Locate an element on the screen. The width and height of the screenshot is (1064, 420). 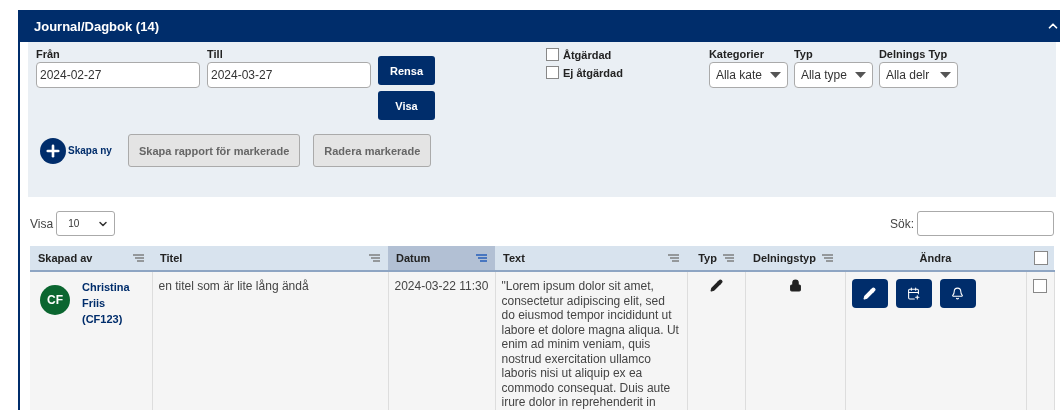
table-cell: "Lorem ipsum dolor sit amet, consectetur adipiscing elit, sed do eiusmod tempor incididunt ut labore et dolore magna aliqua. Ut enim ad minim veniam, quis nostrud exercitation ullamco laboris nisi ut aliquip ex ea commodo consequat. Duis aute irure dolor in reprehenderit in is located at coordinates (591, 340).